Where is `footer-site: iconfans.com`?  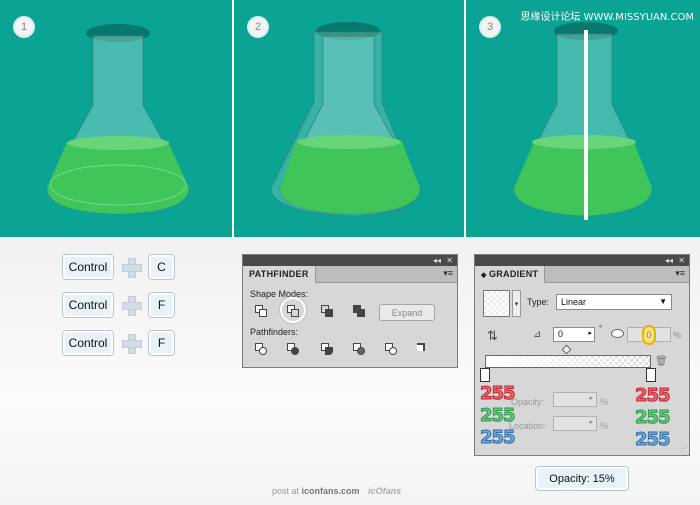
footer-site: iconfans.com is located at coordinates (330, 491).